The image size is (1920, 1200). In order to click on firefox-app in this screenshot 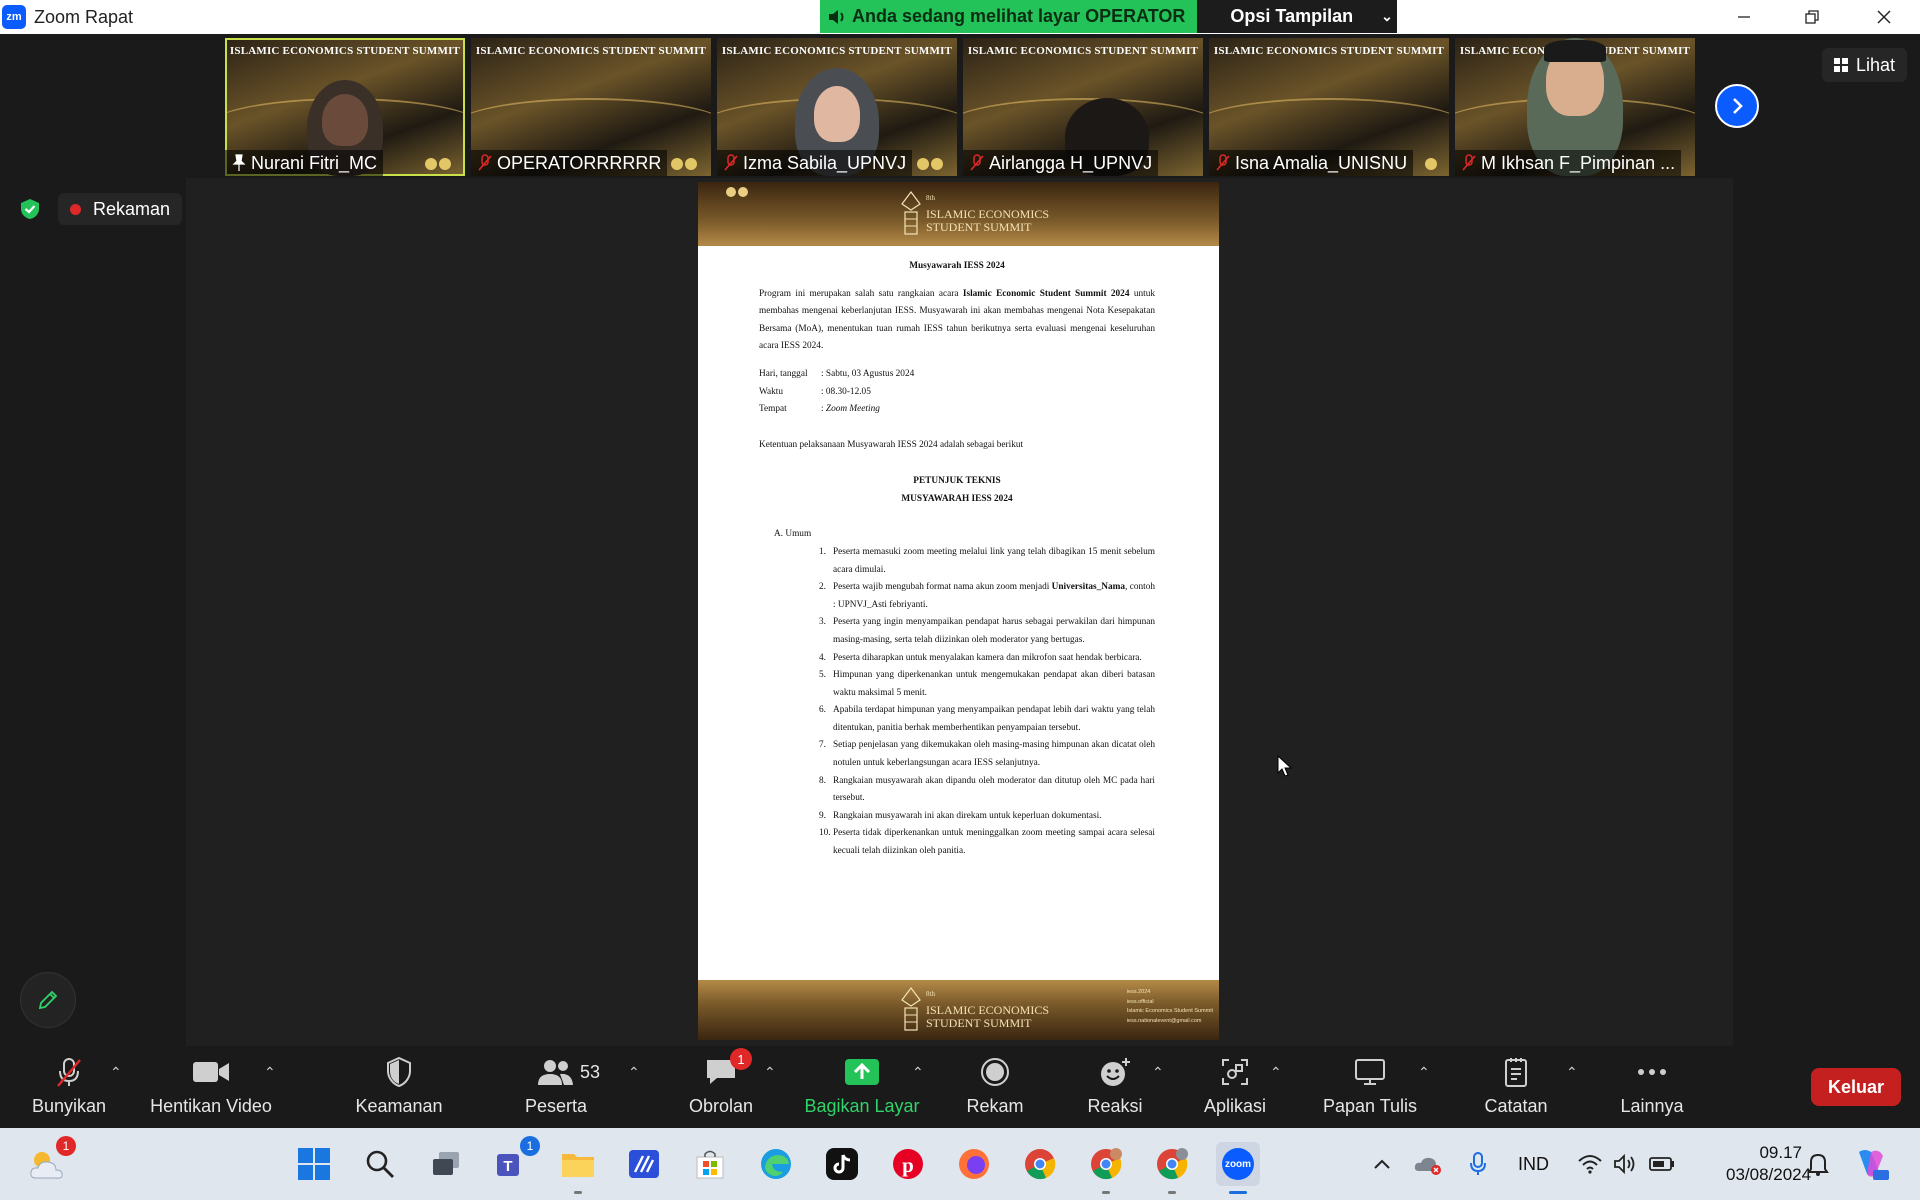, I will do `click(974, 1164)`.